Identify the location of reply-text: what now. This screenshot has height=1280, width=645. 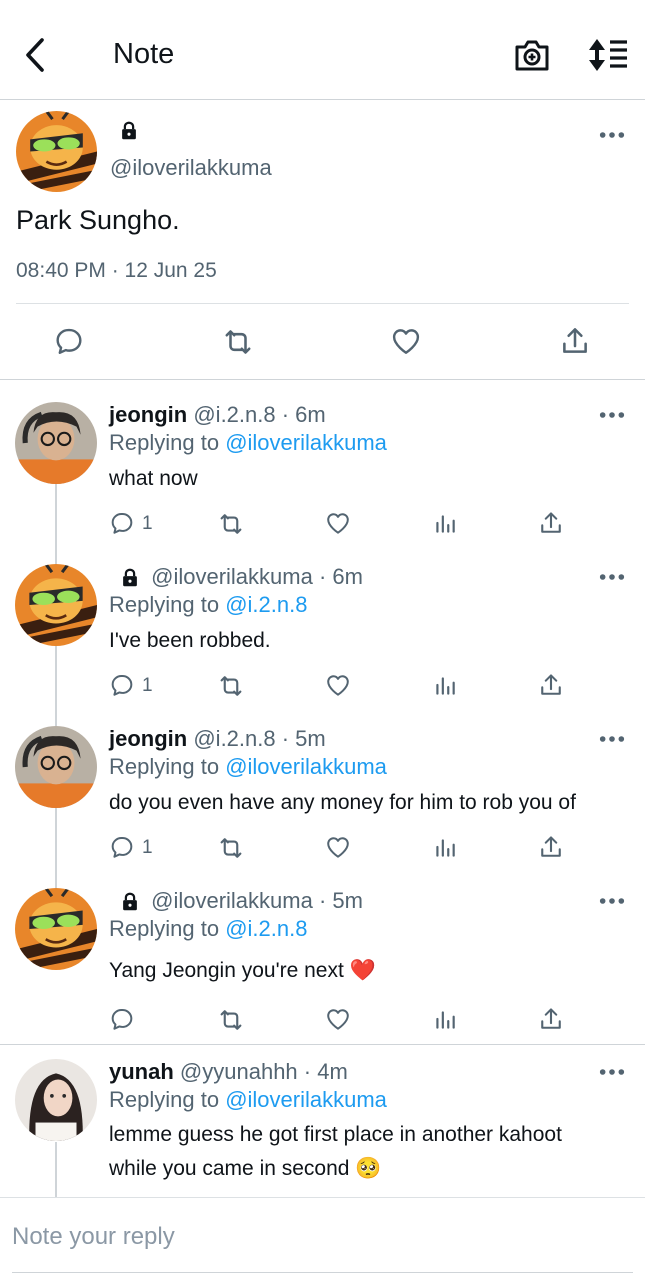
(153, 478).